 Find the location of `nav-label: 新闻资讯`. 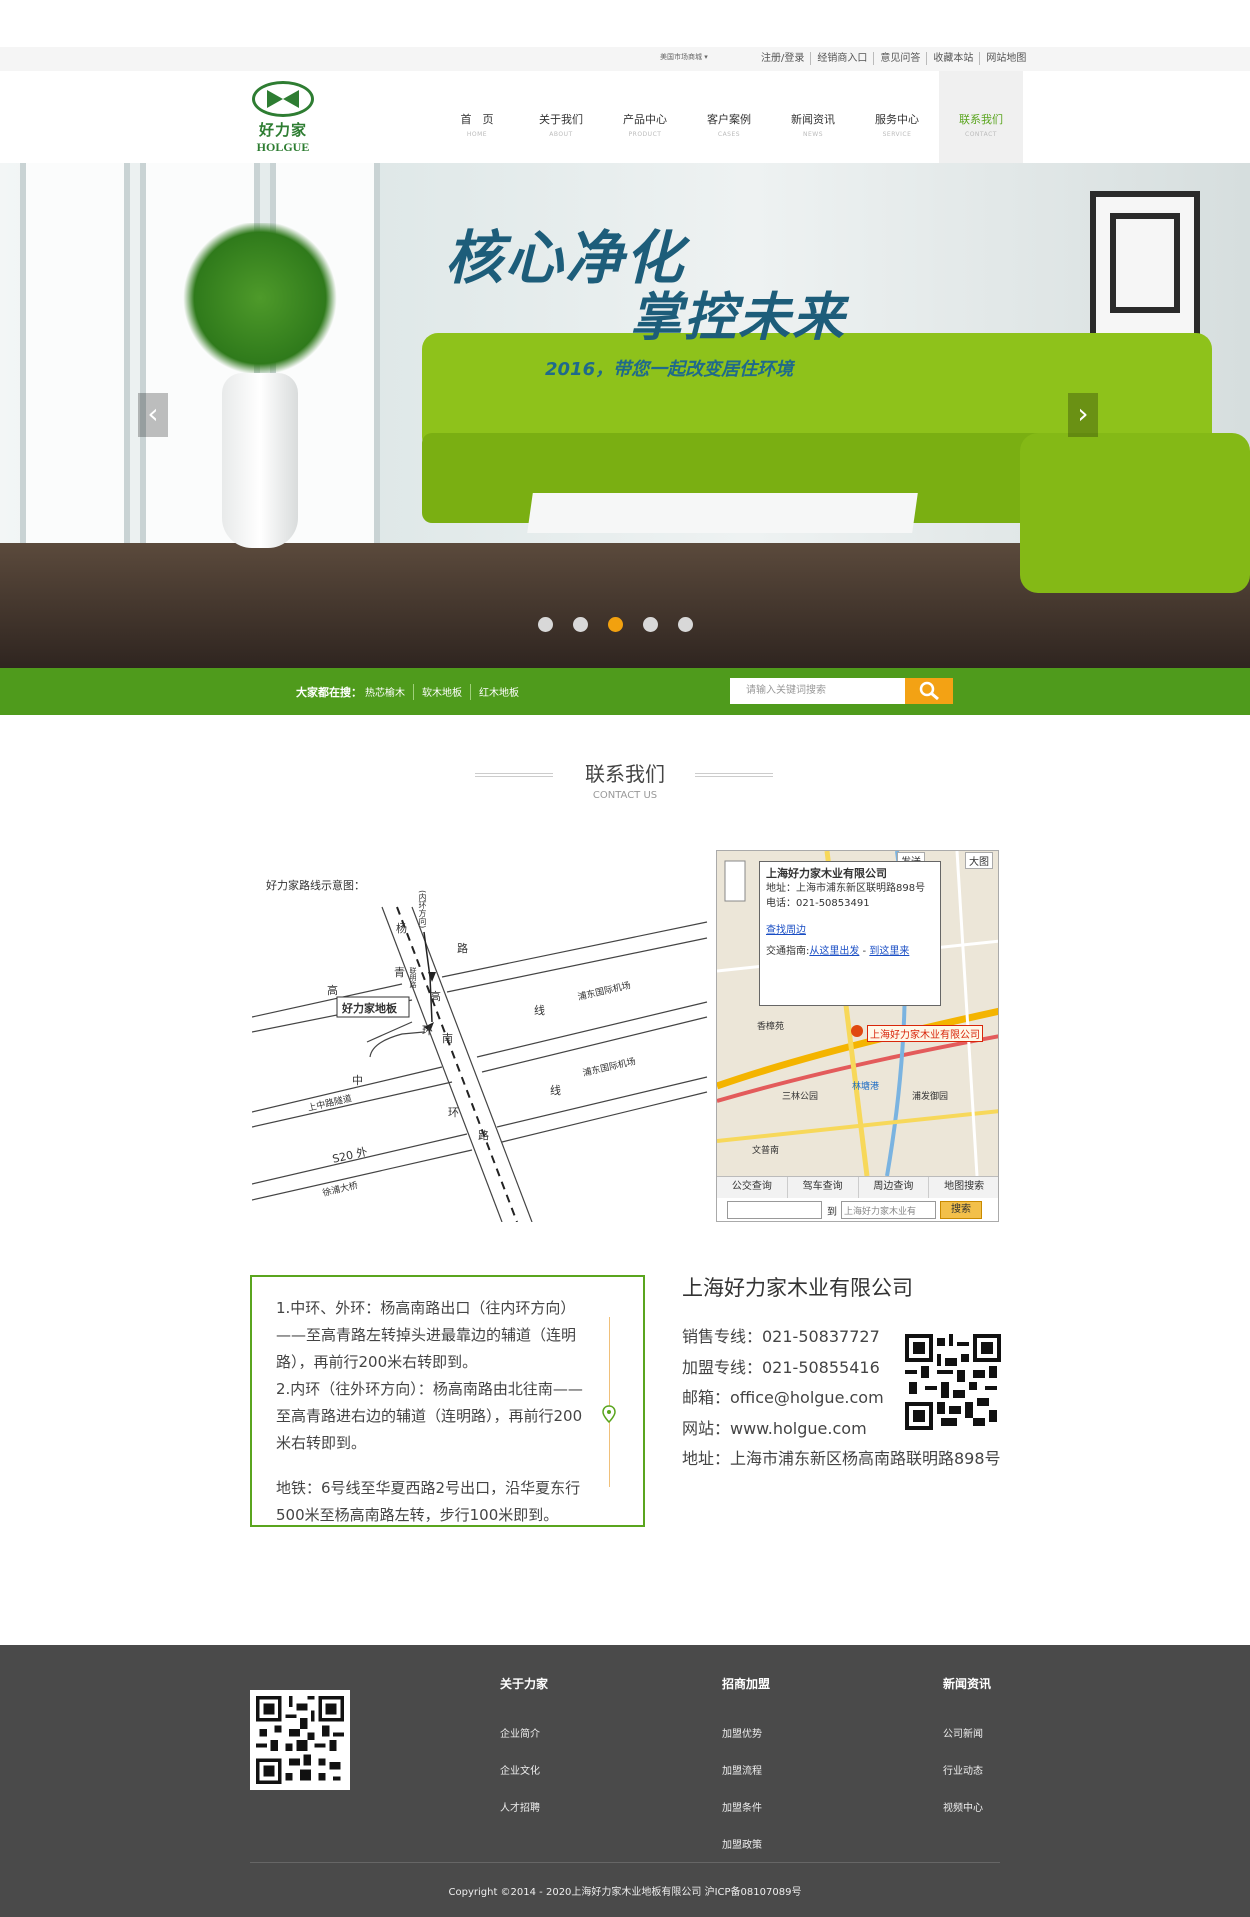

nav-label: 新闻资讯 is located at coordinates (813, 119).